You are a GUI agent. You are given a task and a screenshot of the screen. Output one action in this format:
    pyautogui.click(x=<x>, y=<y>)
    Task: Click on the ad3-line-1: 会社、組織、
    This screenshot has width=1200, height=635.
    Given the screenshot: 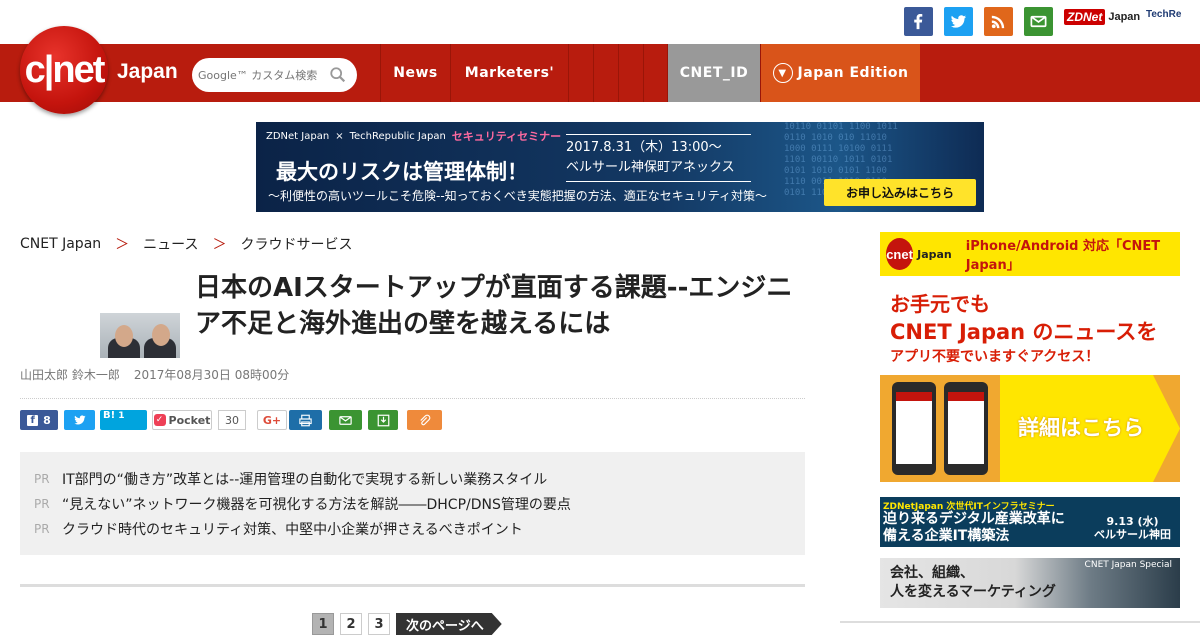 What is the action you would take?
    pyautogui.click(x=932, y=573)
    